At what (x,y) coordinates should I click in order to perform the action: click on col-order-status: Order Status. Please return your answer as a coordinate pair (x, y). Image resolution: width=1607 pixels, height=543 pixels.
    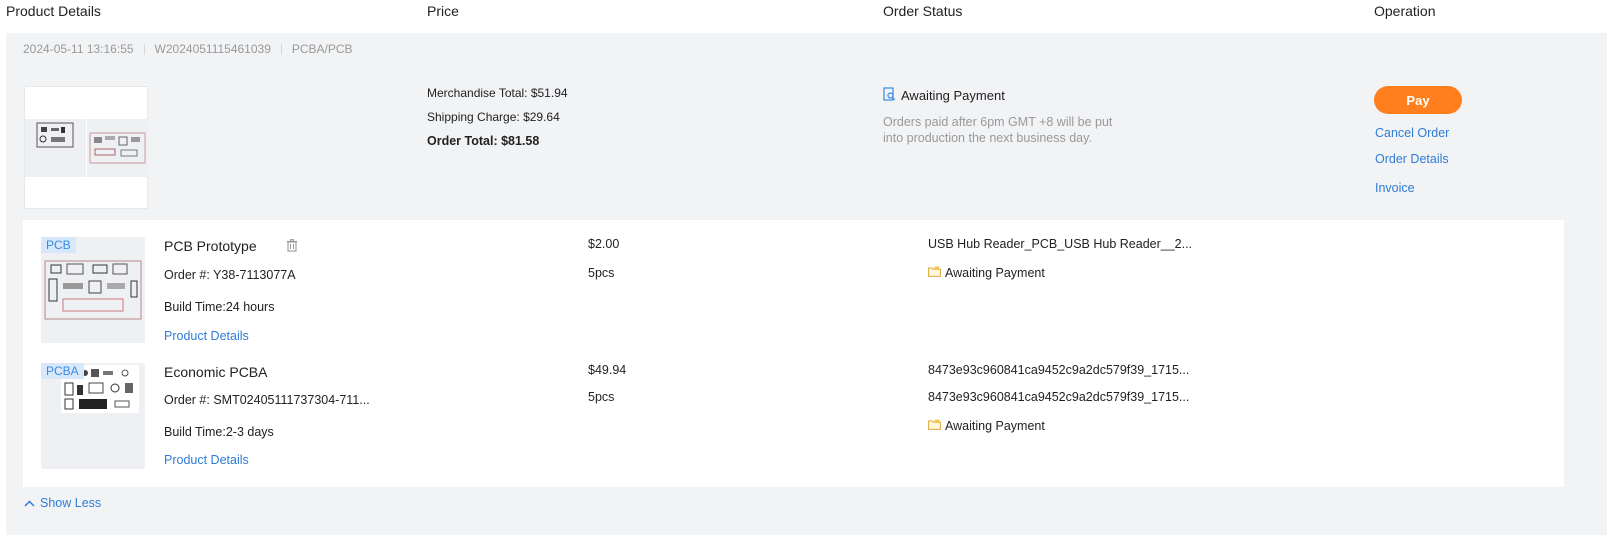
    Looking at the image, I should click on (923, 11).